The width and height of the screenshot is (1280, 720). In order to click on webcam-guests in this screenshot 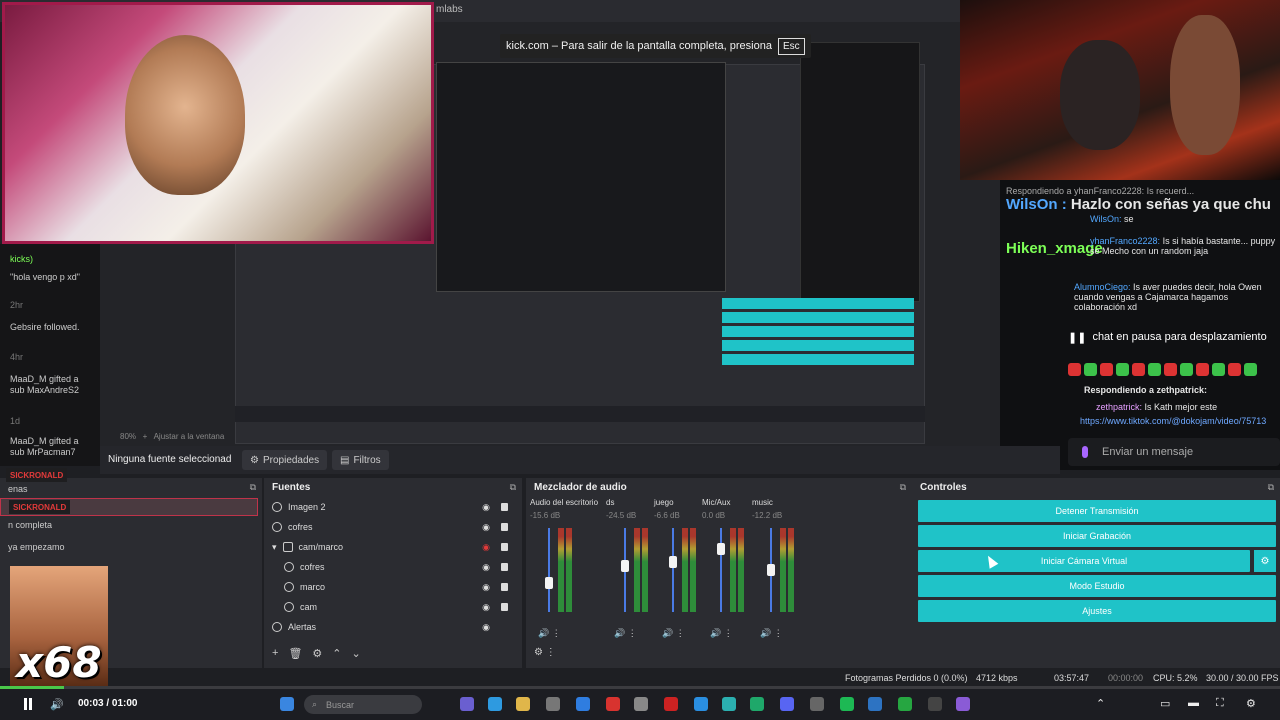, I will do `click(1120, 90)`.